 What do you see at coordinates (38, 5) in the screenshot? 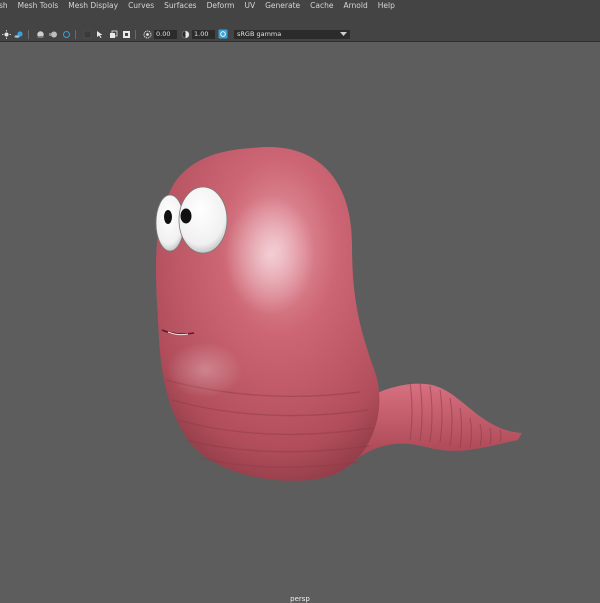
I see `menu-mesh-tools: Mesh Tools` at bounding box center [38, 5].